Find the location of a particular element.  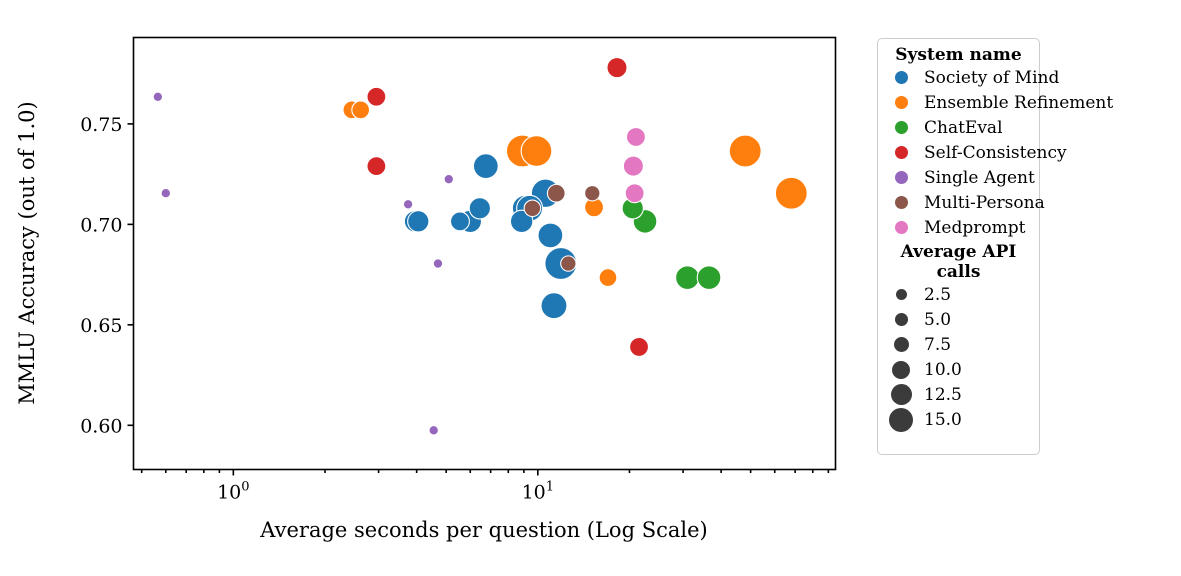

legend-entry: Society of Mind is located at coordinates (968, 77).